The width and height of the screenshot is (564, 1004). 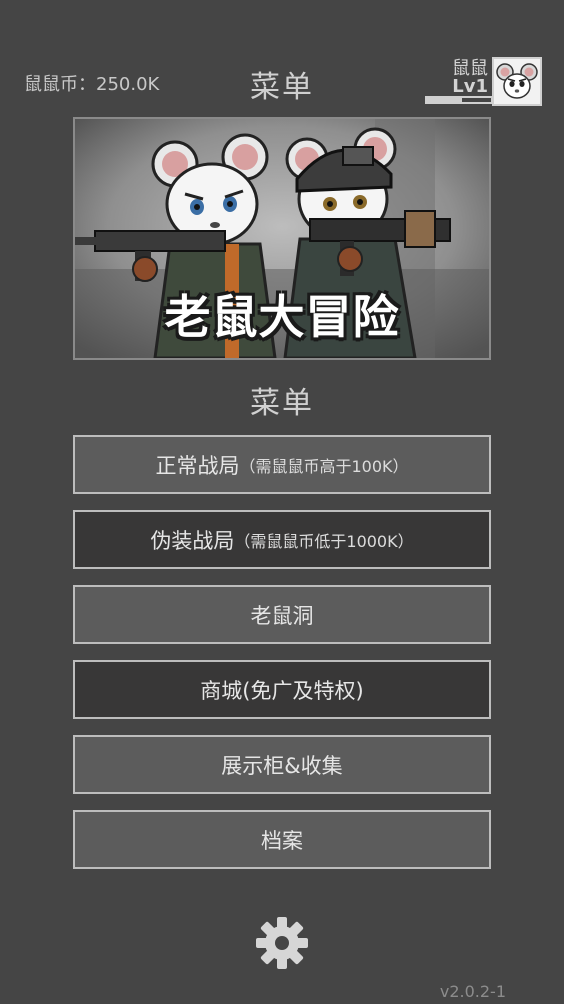 I want to click on xp-progress-fill, so click(x=445, y=100).